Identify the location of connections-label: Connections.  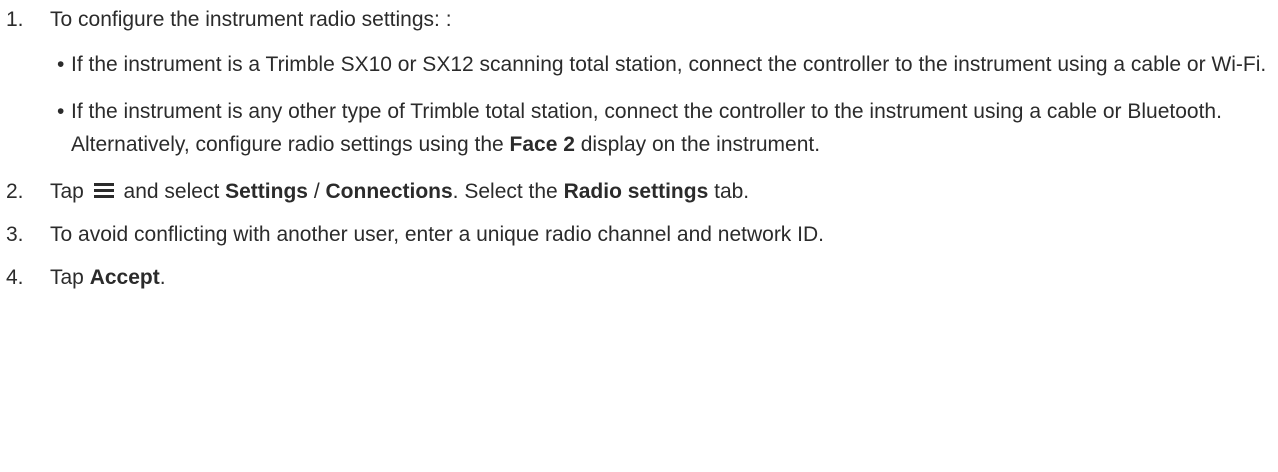
(389, 191).